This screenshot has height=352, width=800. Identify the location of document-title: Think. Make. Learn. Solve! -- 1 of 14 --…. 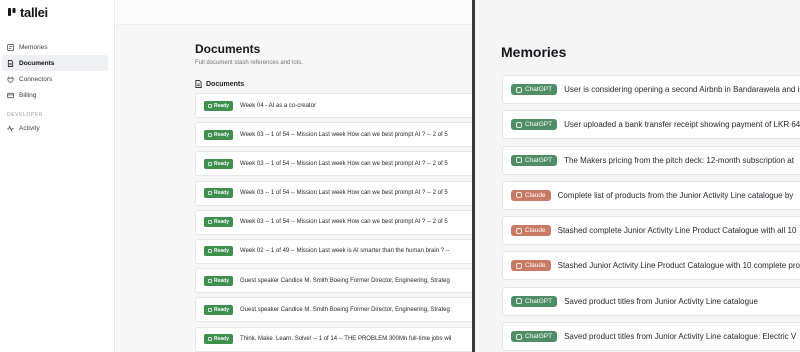
(346, 339).